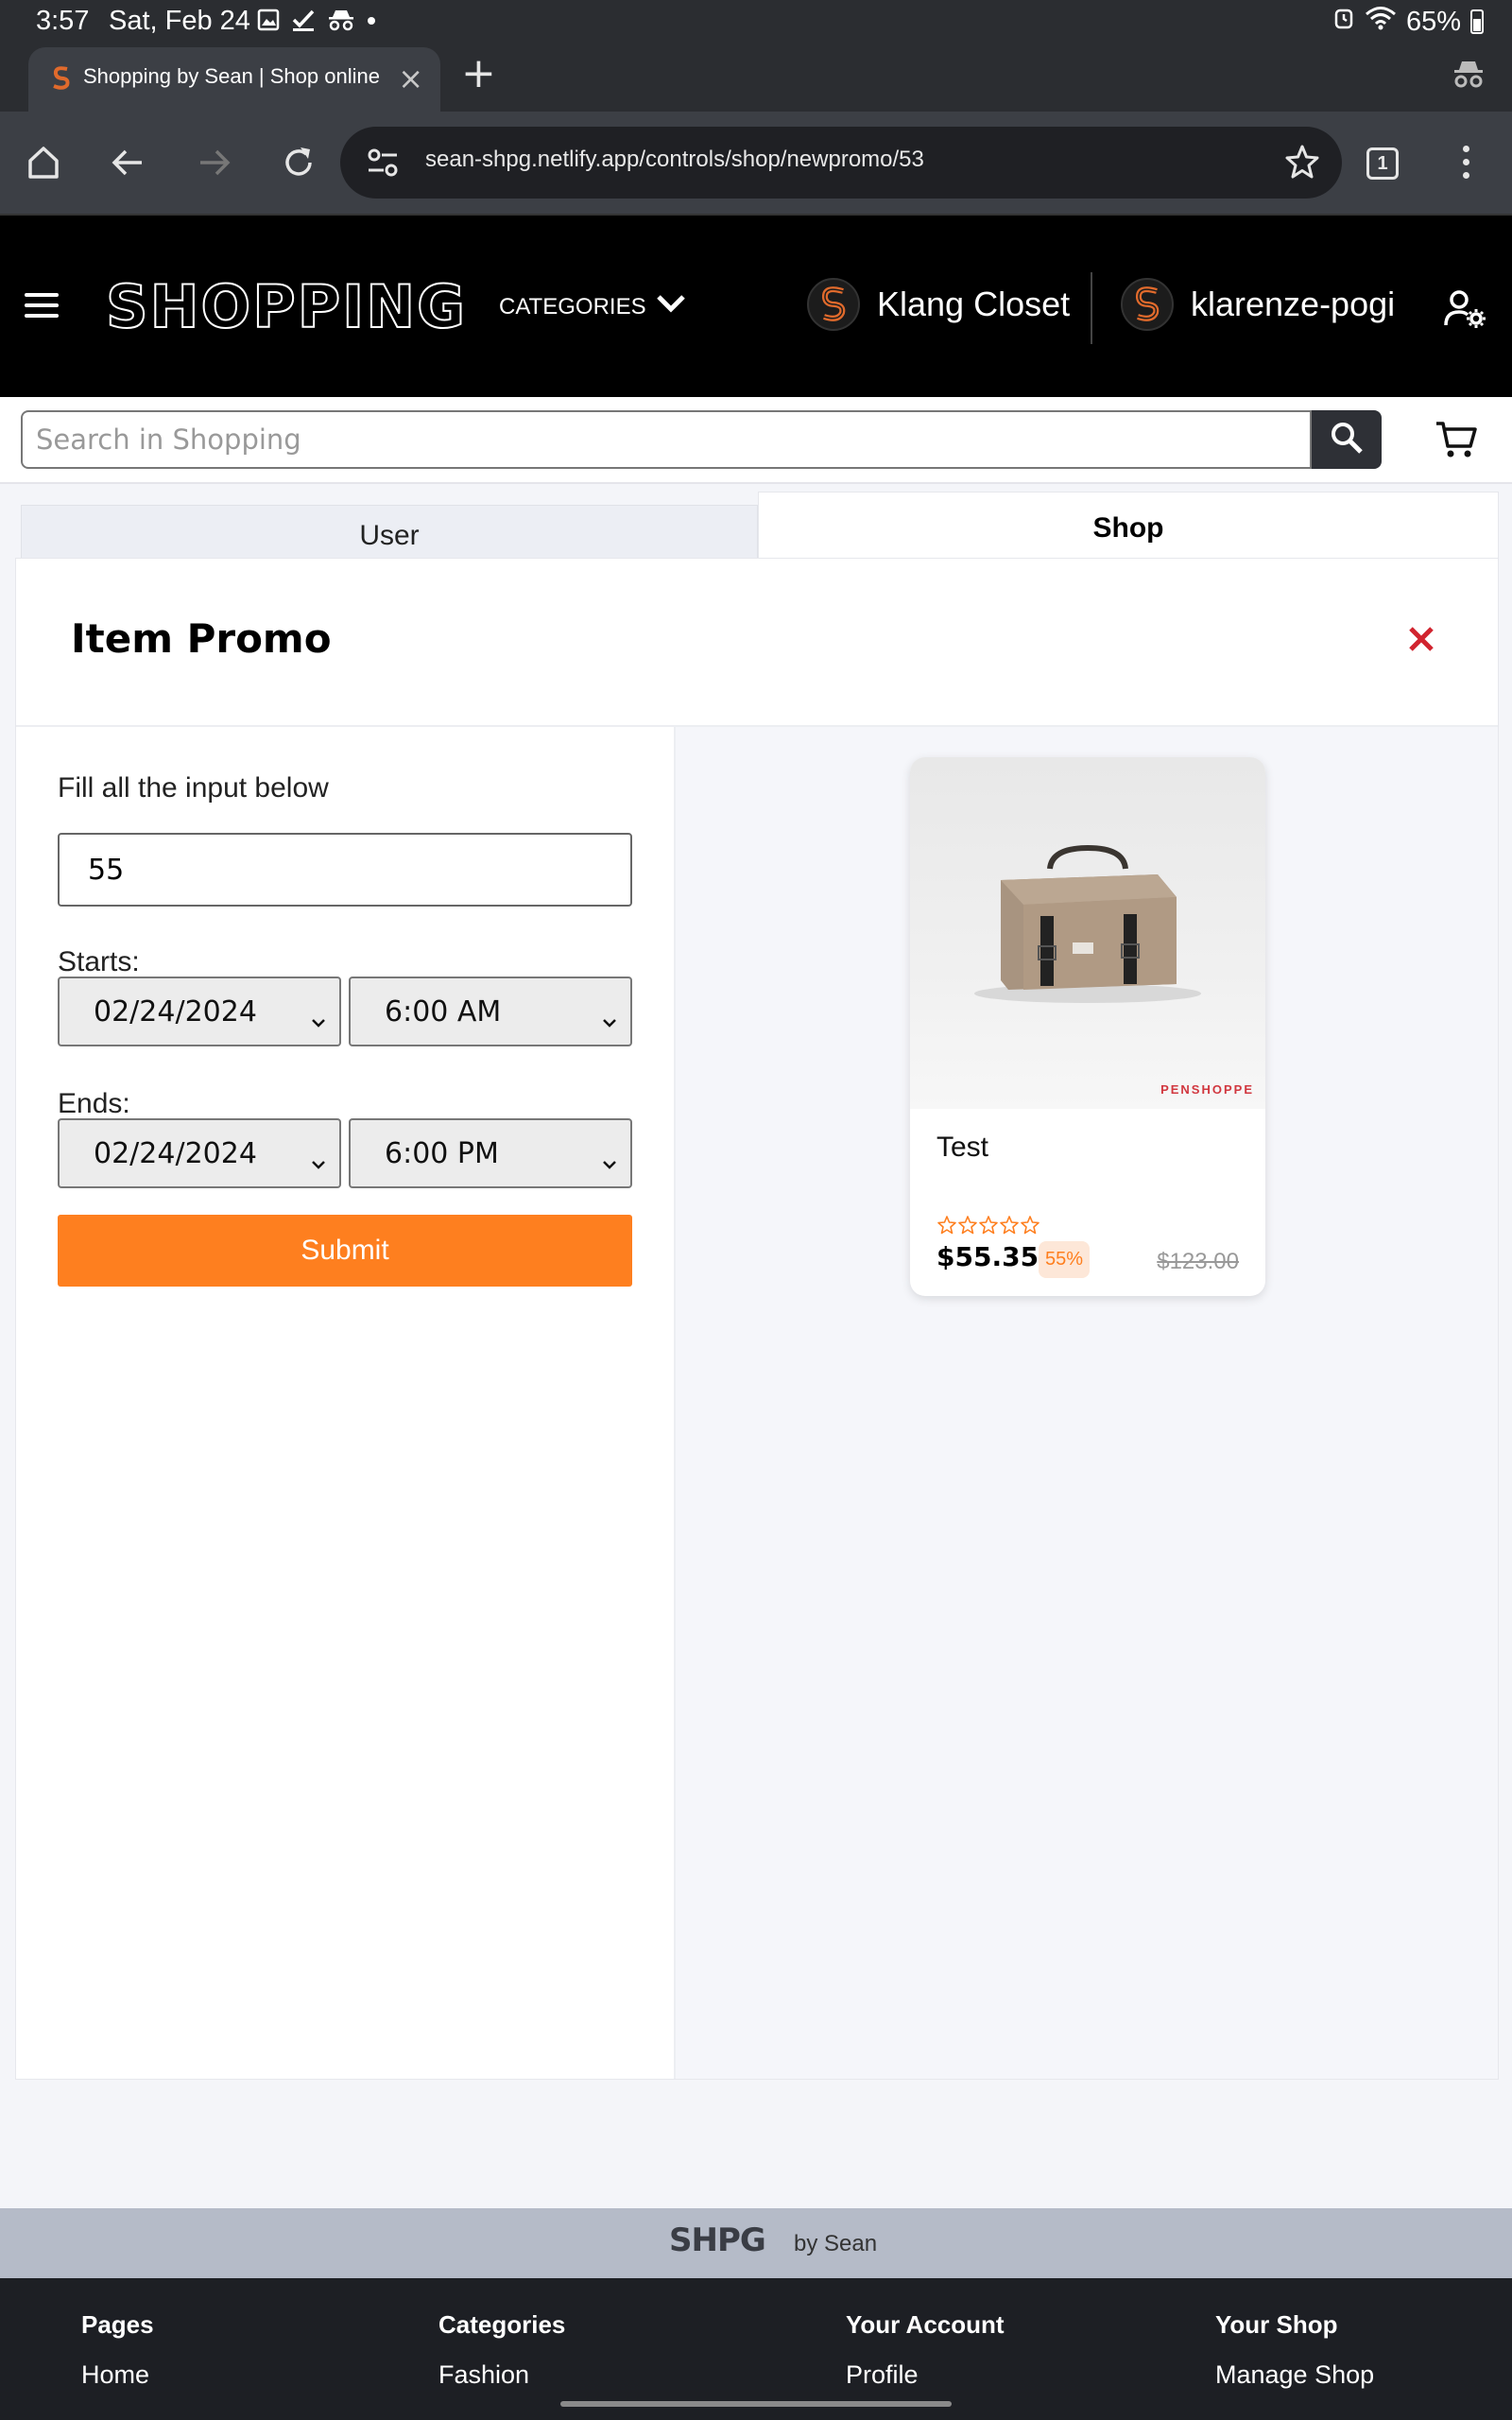 The height and width of the screenshot is (2420, 1512). Describe the element at coordinates (1477, 22) in the screenshot. I see `battery-icon` at that location.